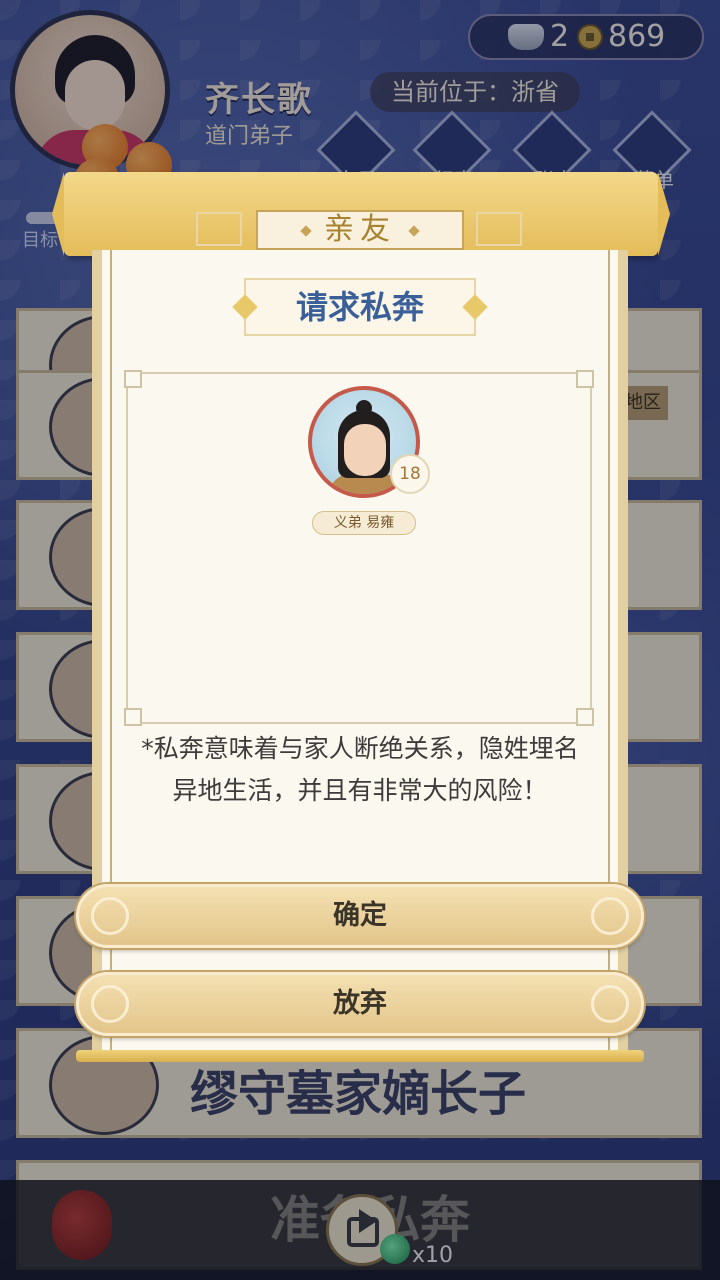 The height and width of the screenshot is (1280, 720). I want to click on cancel-button: 放弃, so click(360, 1004).